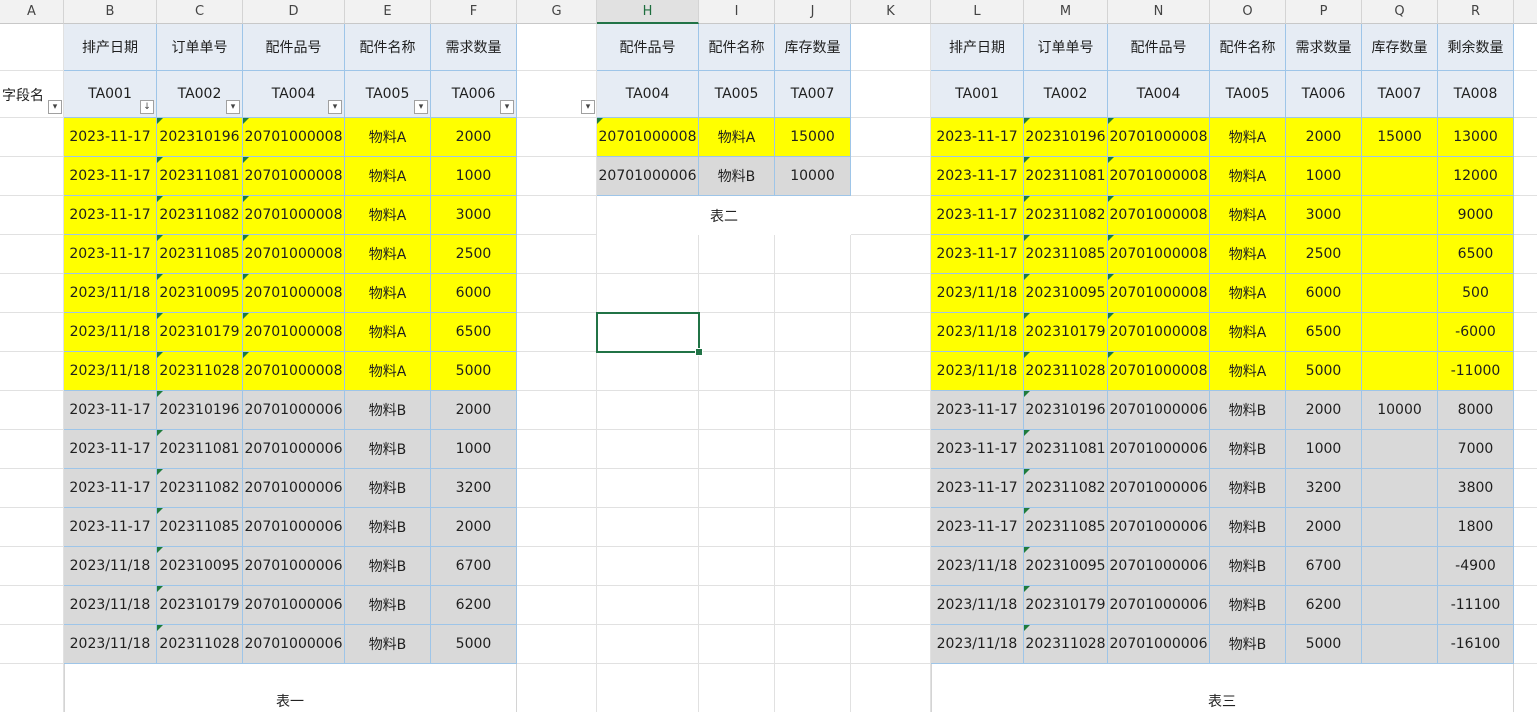 The image size is (1537, 712). What do you see at coordinates (474, 215) in the screenshot?
I see `table1-cell: 3000` at bounding box center [474, 215].